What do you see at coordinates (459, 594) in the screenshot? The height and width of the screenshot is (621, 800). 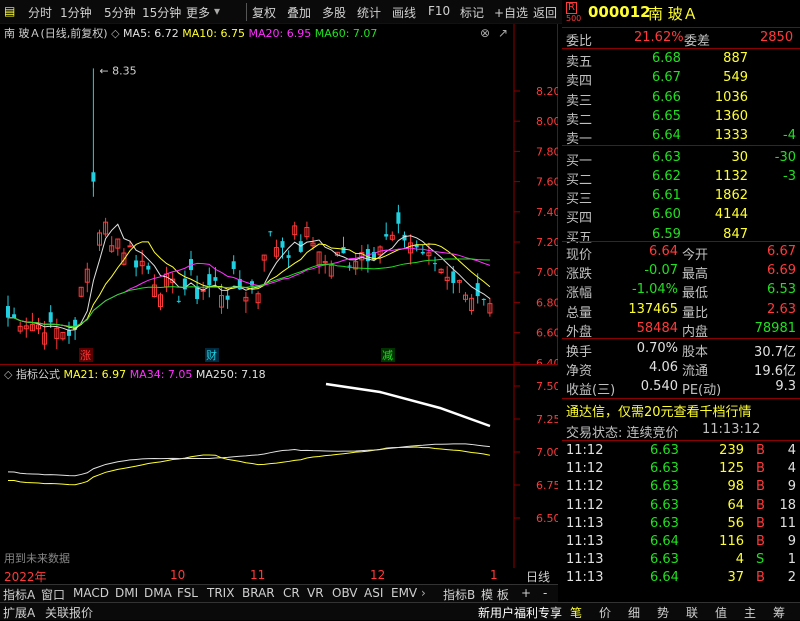 I see `tab-indicator-b: 指标B` at bounding box center [459, 594].